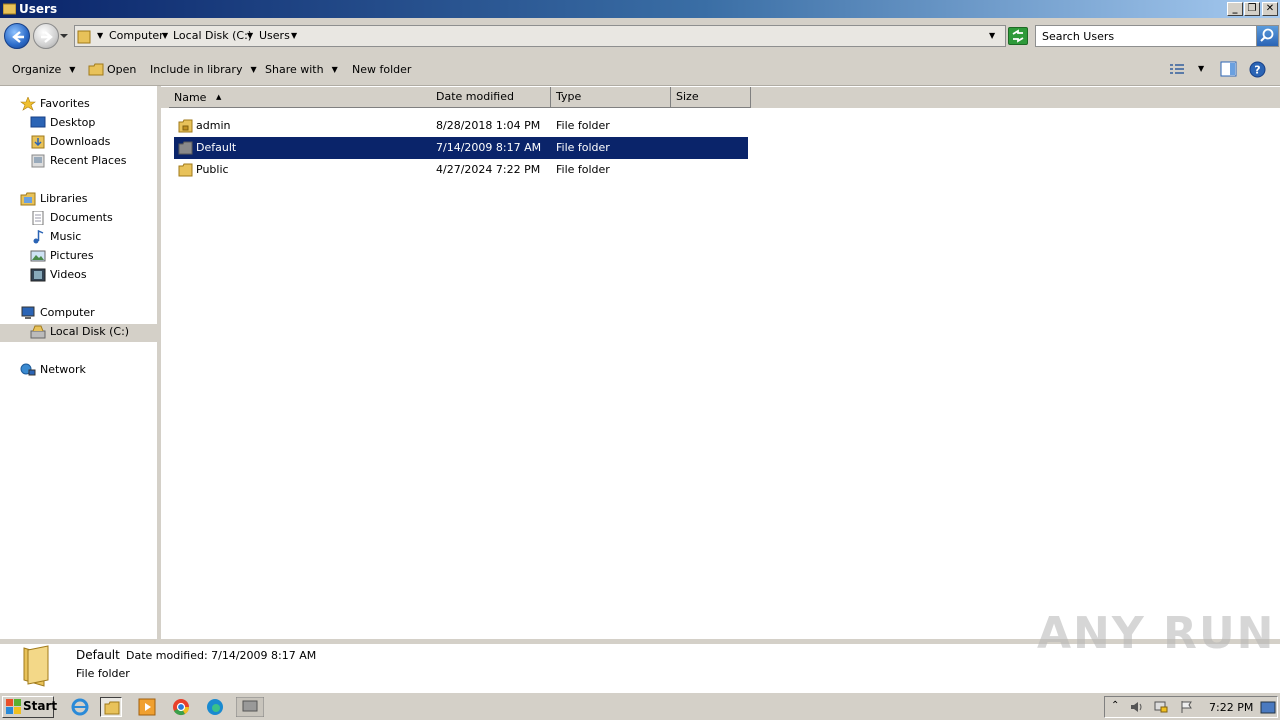  Describe the element at coordinates (28, 199) in the screenshot. I see `libraries-icon` at that location.